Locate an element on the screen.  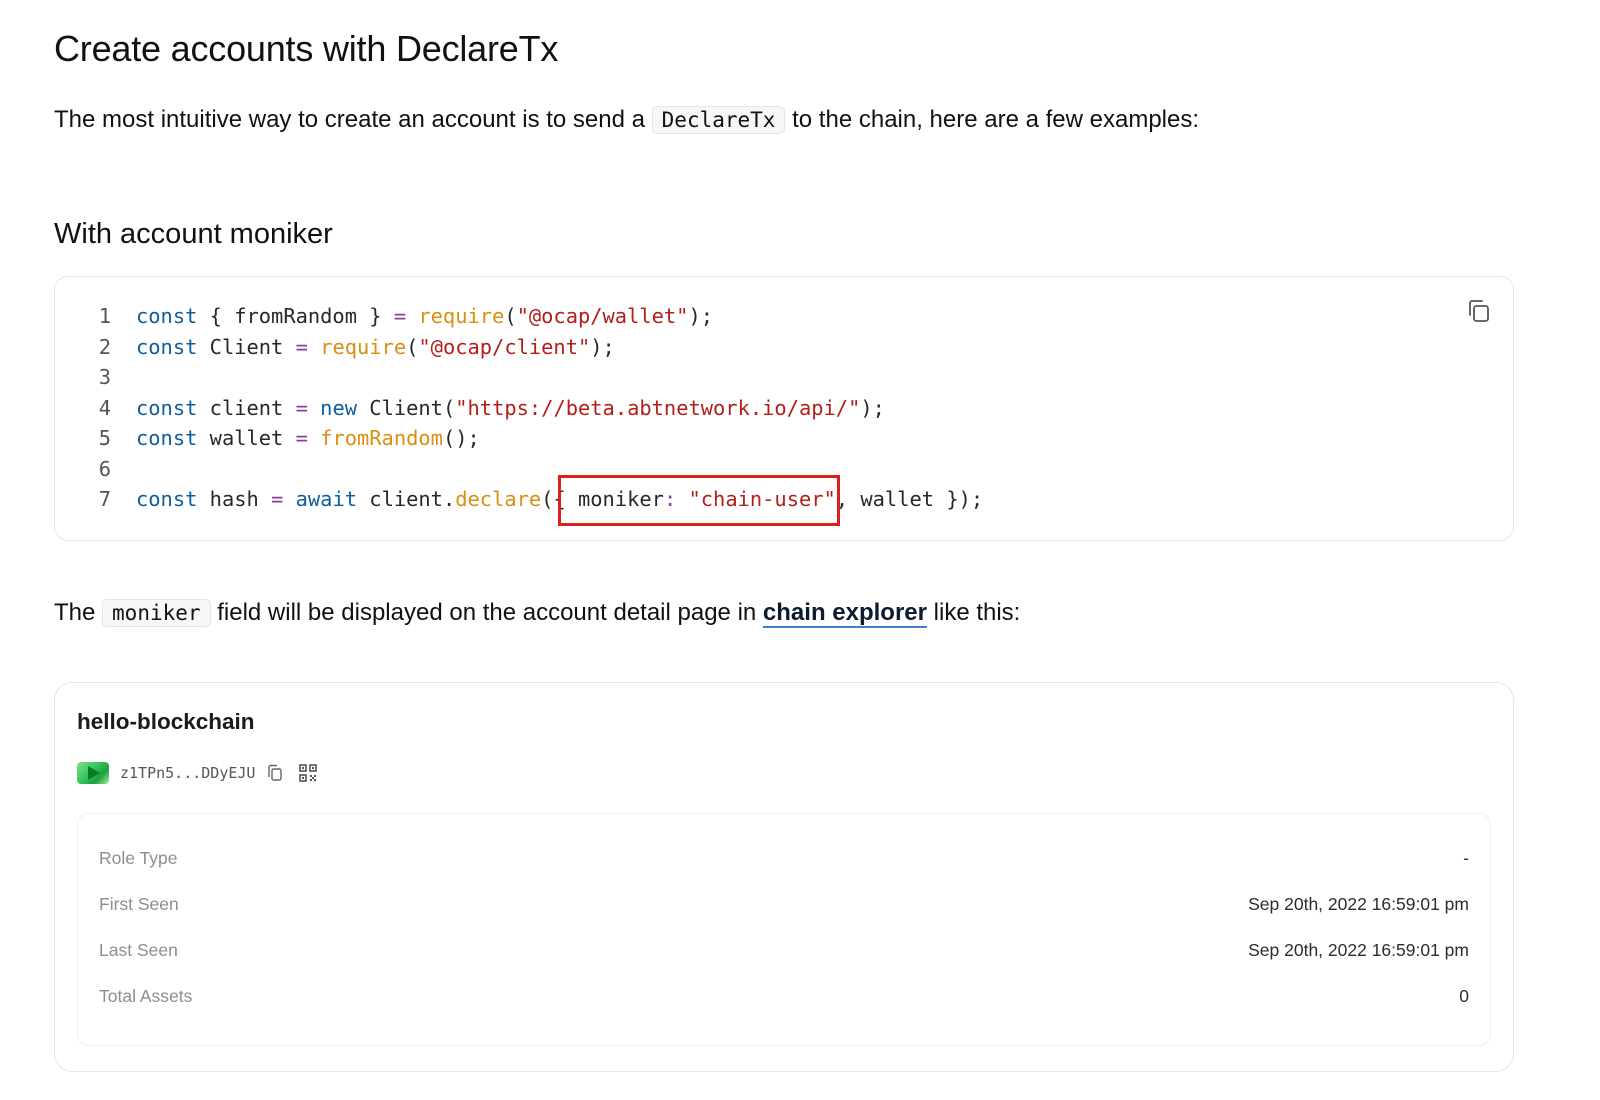
code-token: hash is located at coordinates (234, 499).